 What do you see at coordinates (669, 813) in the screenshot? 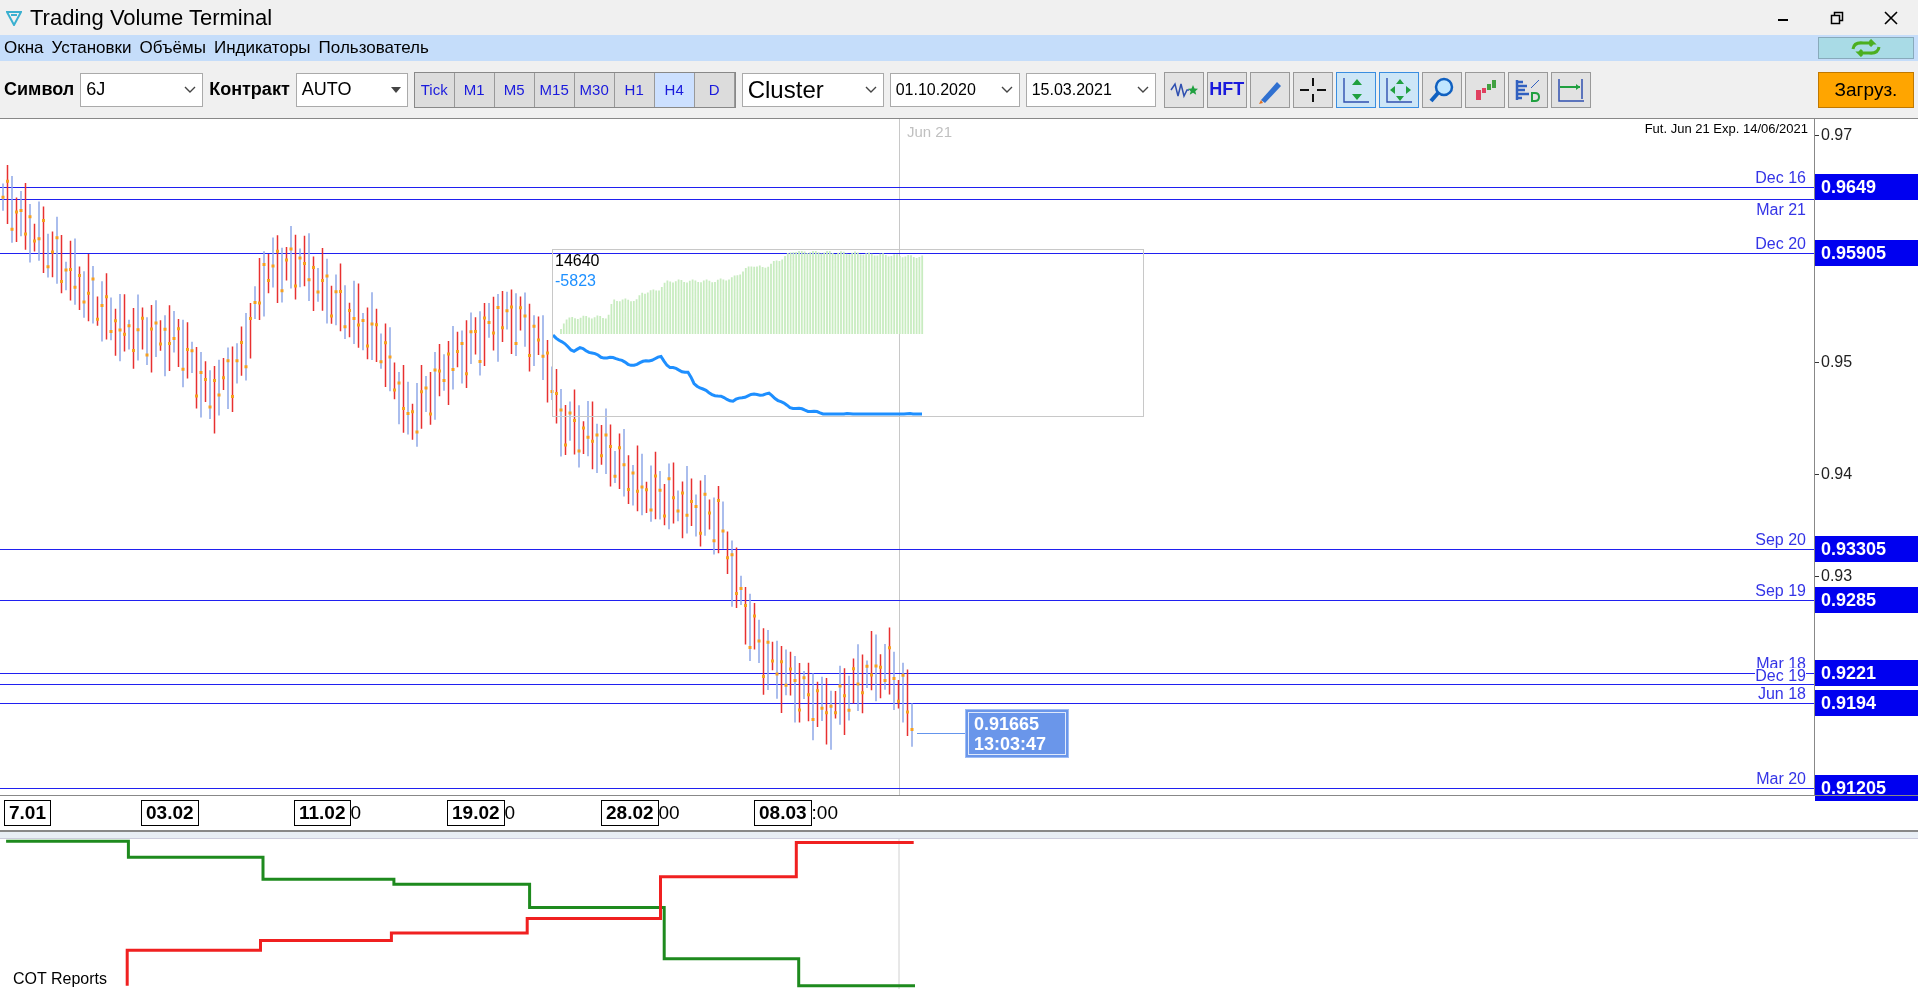
I see `date-fragment: 00` at bounding box center [669, 813].